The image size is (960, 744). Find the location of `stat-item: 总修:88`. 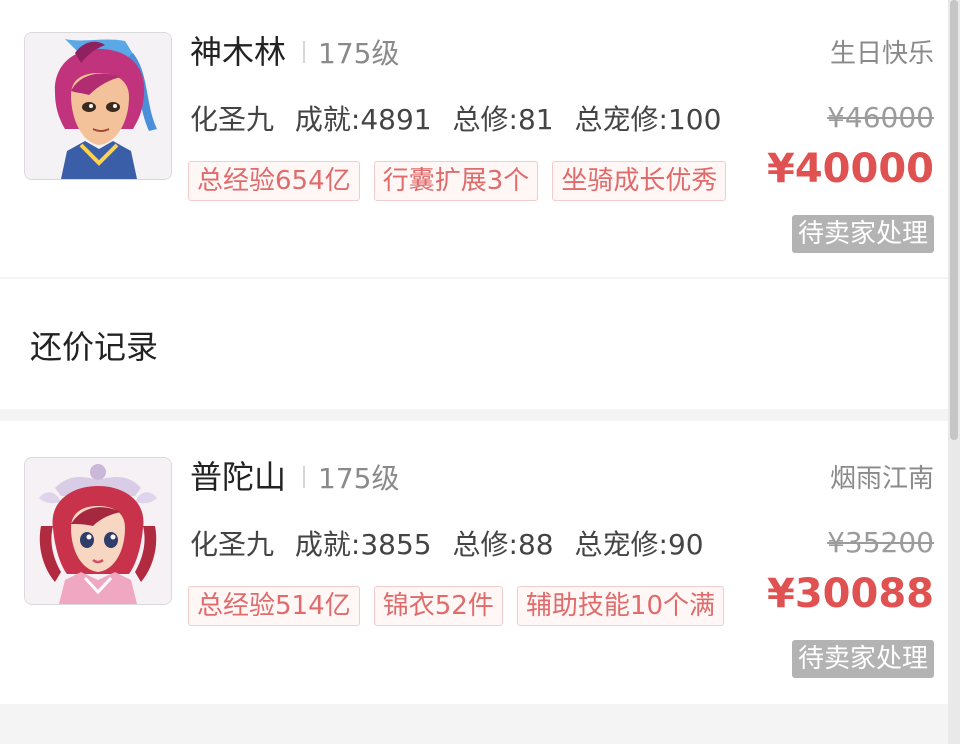

stat-item: 总修:88 is located at coordinates (503, 544).